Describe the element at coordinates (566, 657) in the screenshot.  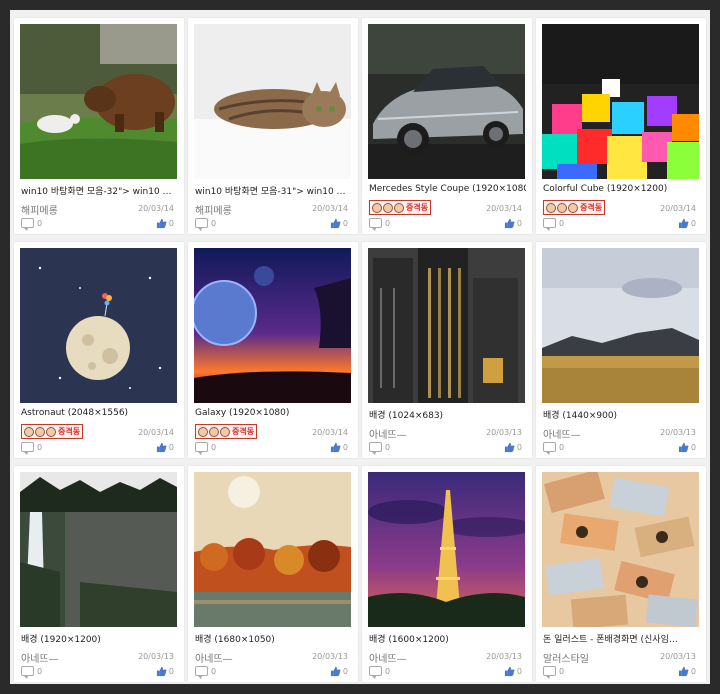
I see `author-name: 알러스타일` at that location.